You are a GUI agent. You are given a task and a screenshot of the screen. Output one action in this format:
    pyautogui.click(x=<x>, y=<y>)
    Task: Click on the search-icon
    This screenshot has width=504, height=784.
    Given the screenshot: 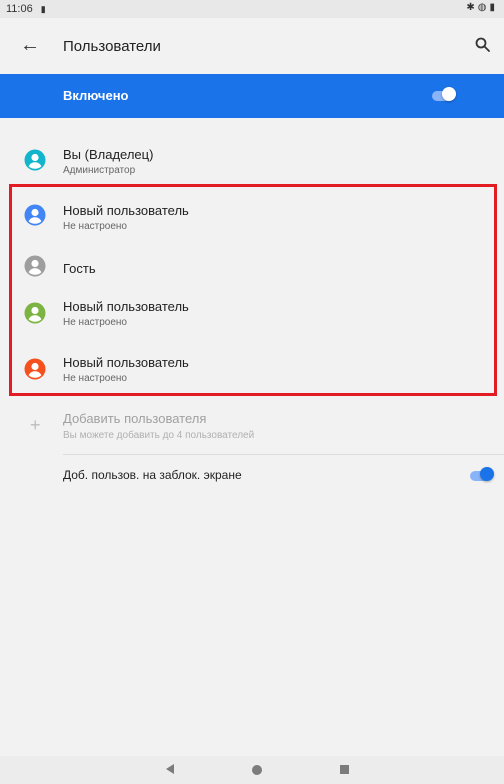 What is the action you would take?
    pyautogui.click(x=483, y=45)
    